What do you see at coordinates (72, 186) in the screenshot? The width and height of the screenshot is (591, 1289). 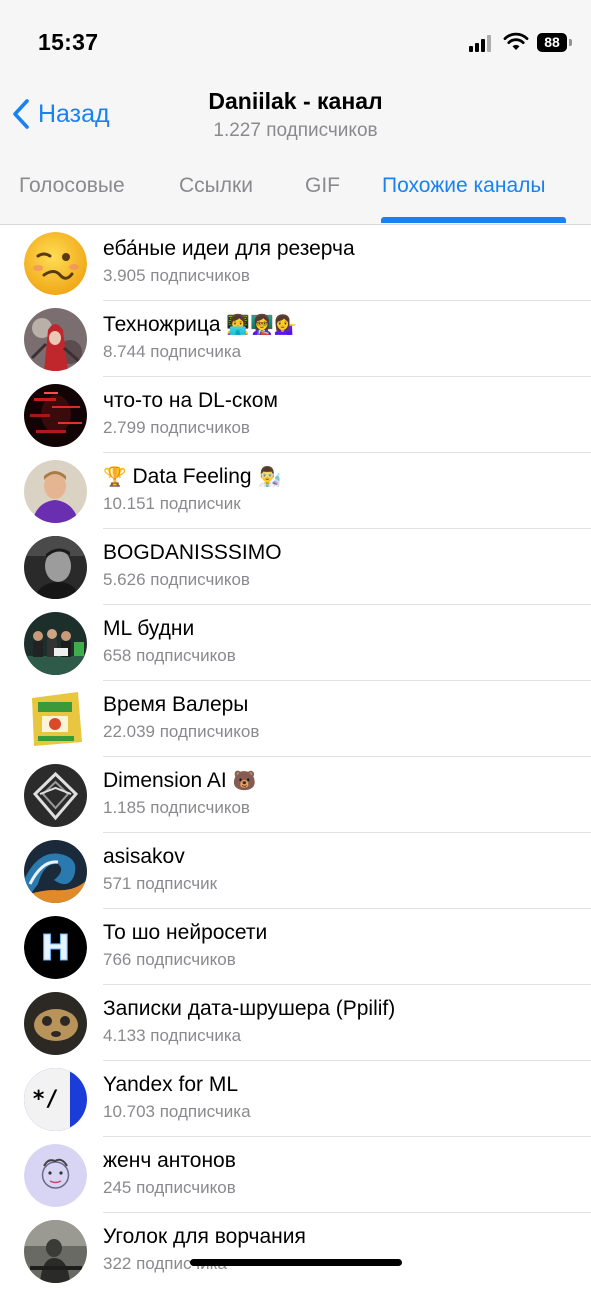 I see `tab-voice: Голосовые` at bounding box center [72, 186].